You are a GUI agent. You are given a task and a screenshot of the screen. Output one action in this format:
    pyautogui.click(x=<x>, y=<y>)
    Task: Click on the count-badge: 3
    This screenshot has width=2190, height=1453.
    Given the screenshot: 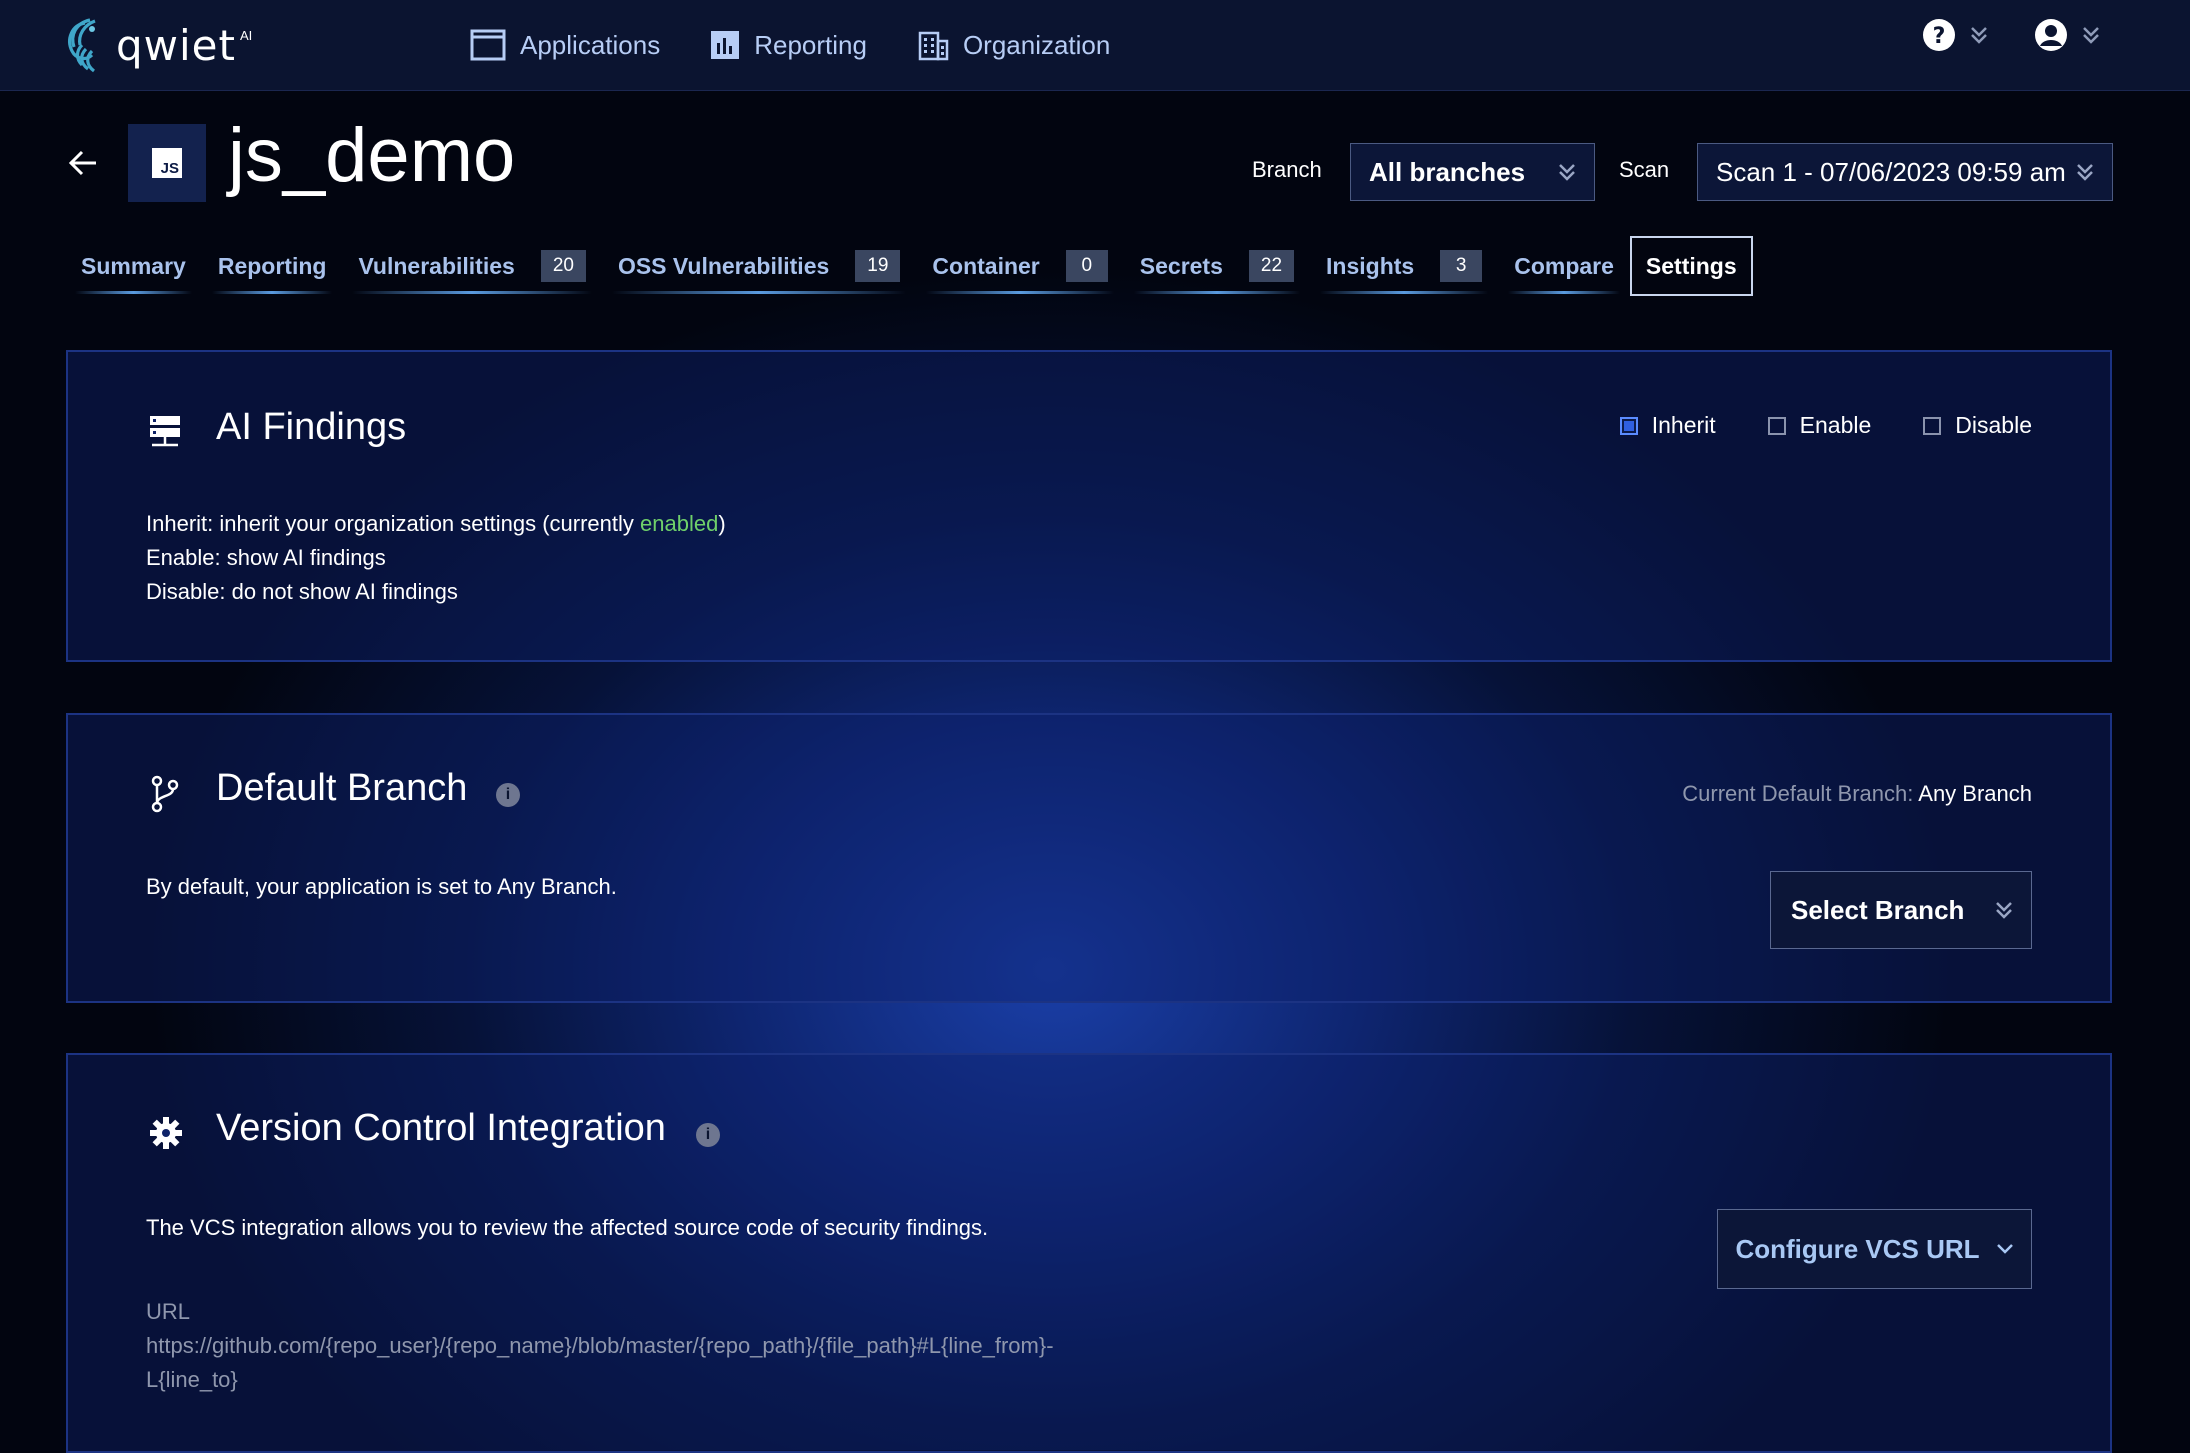 What is the action you would take?
    pyautogui.click(x=1461, y=266)
    